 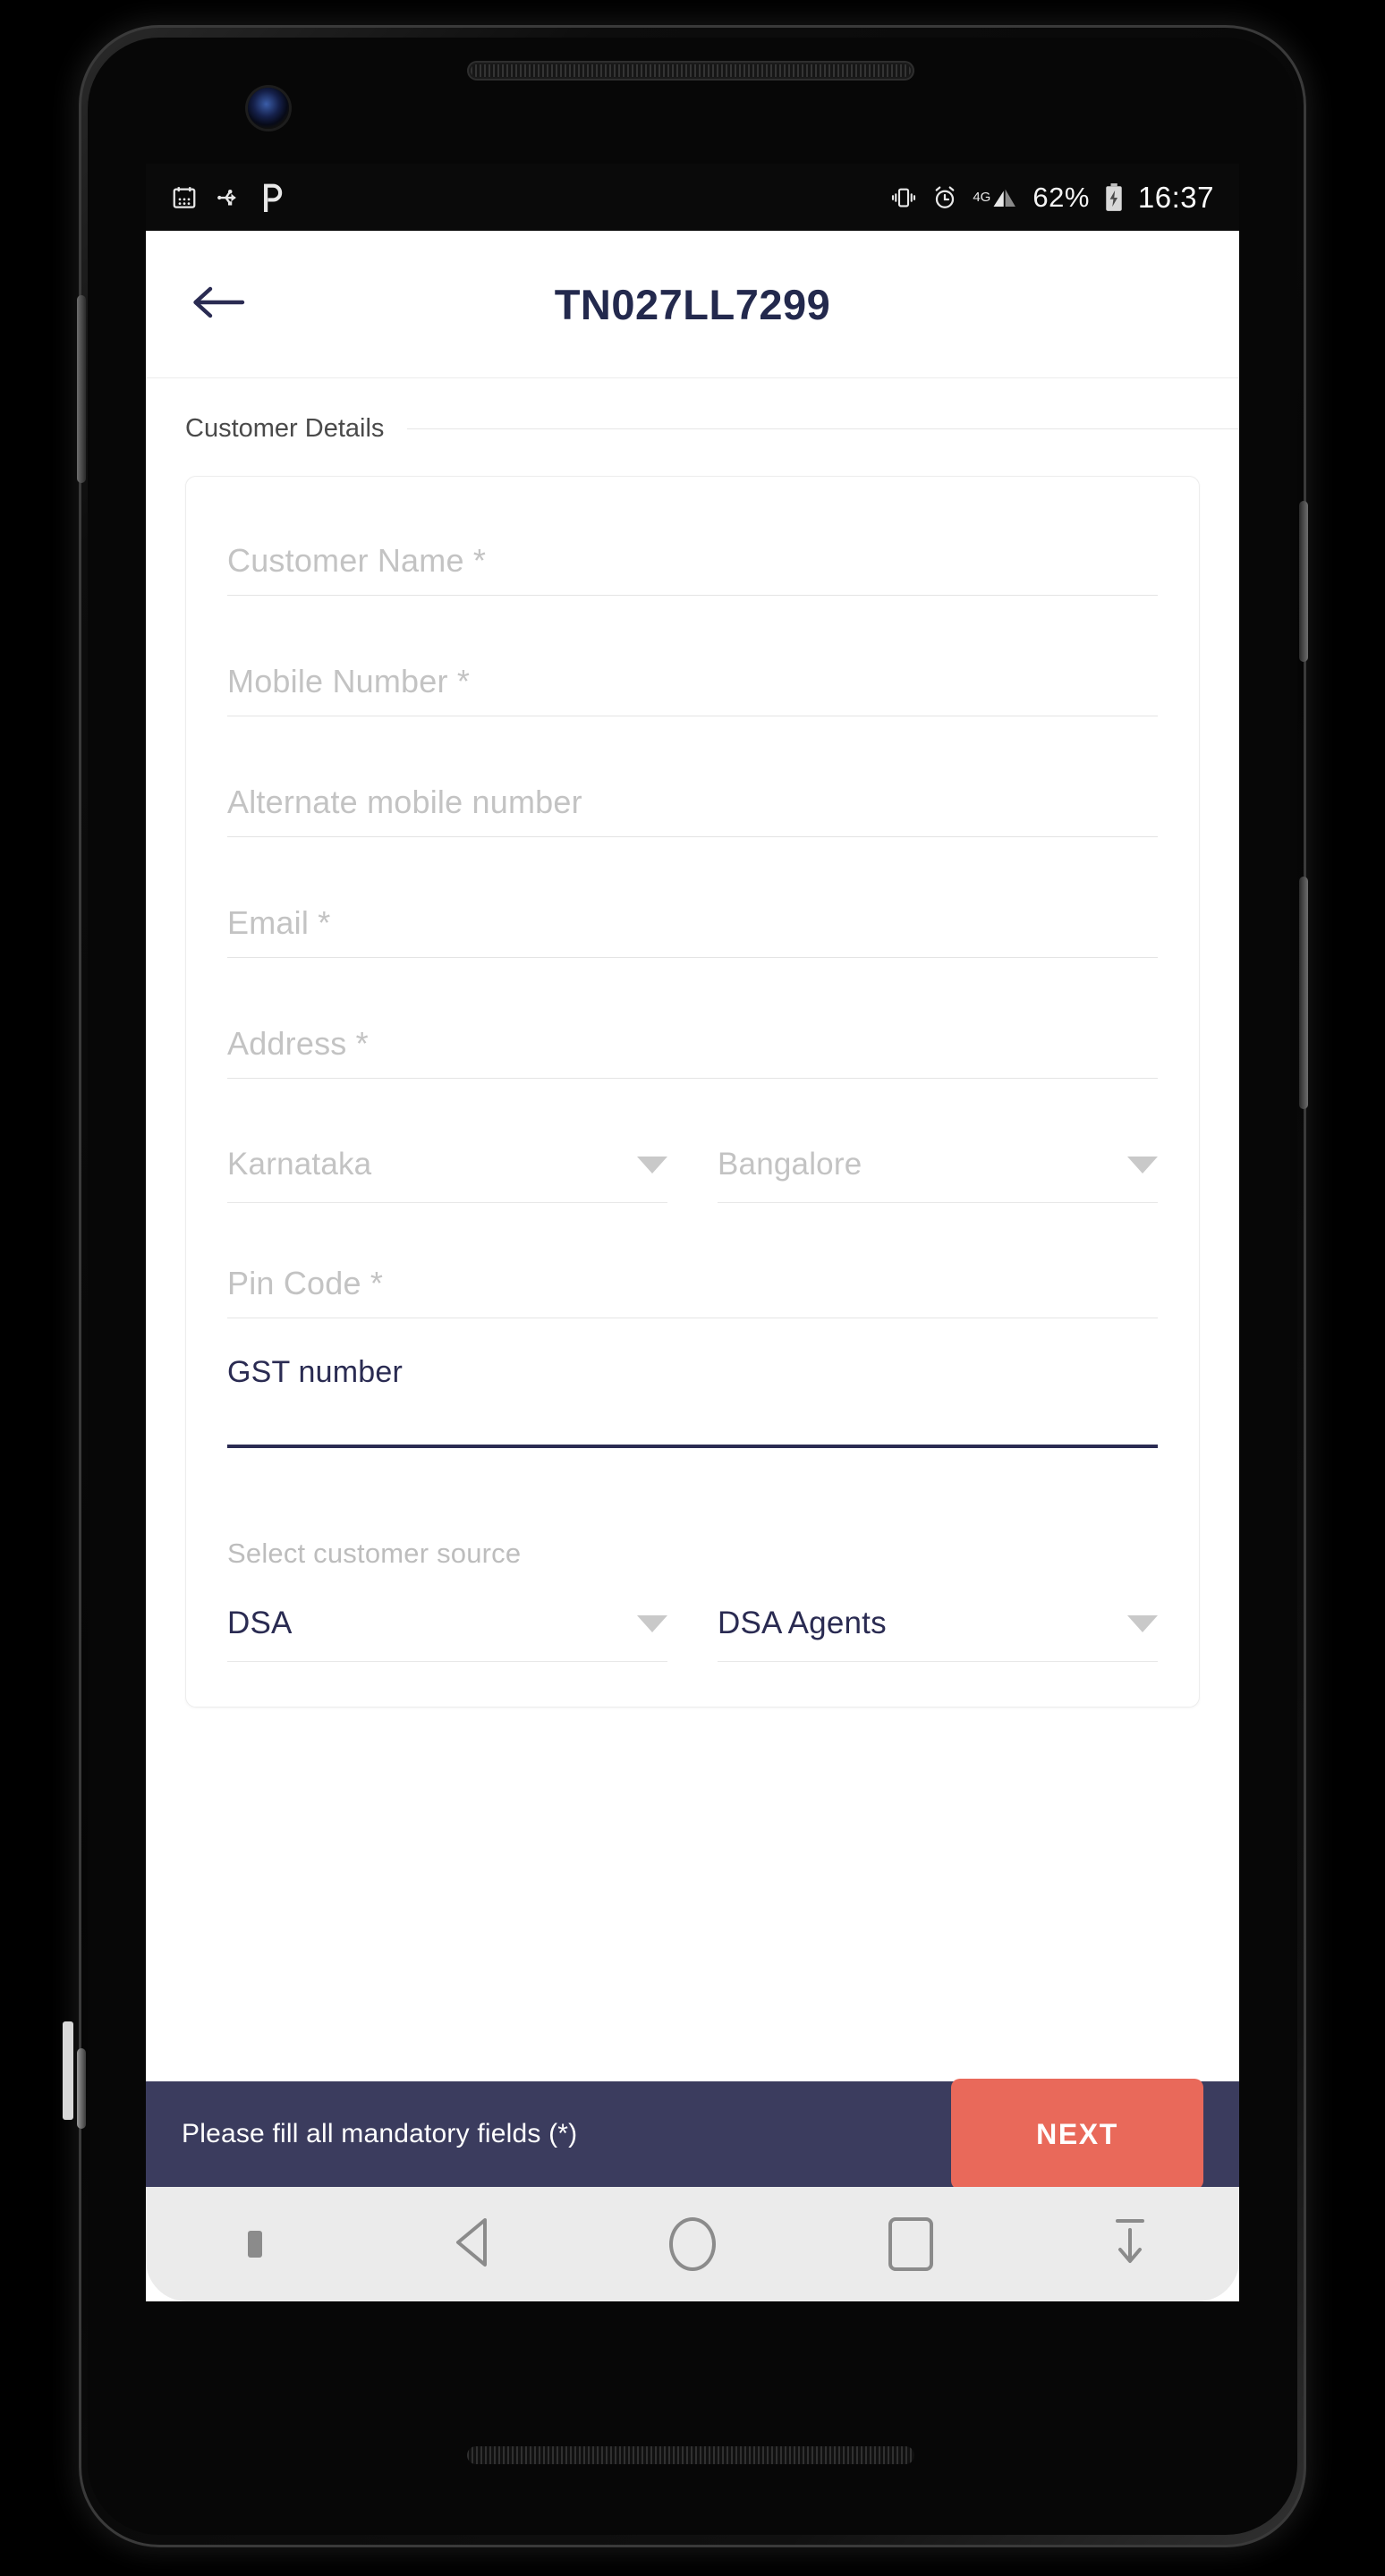 I want to click on next-button: NEXT, so click(x=1077, y=2134).